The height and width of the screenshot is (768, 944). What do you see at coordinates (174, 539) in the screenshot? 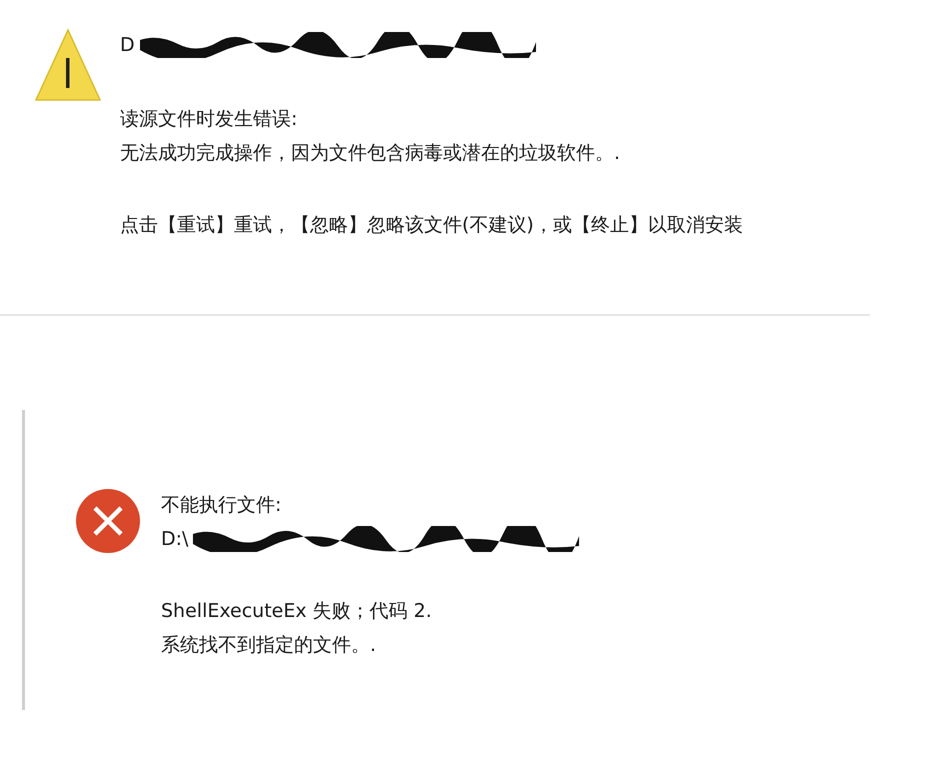
I see `file-path: D:\` at bounding box center [174, 539].